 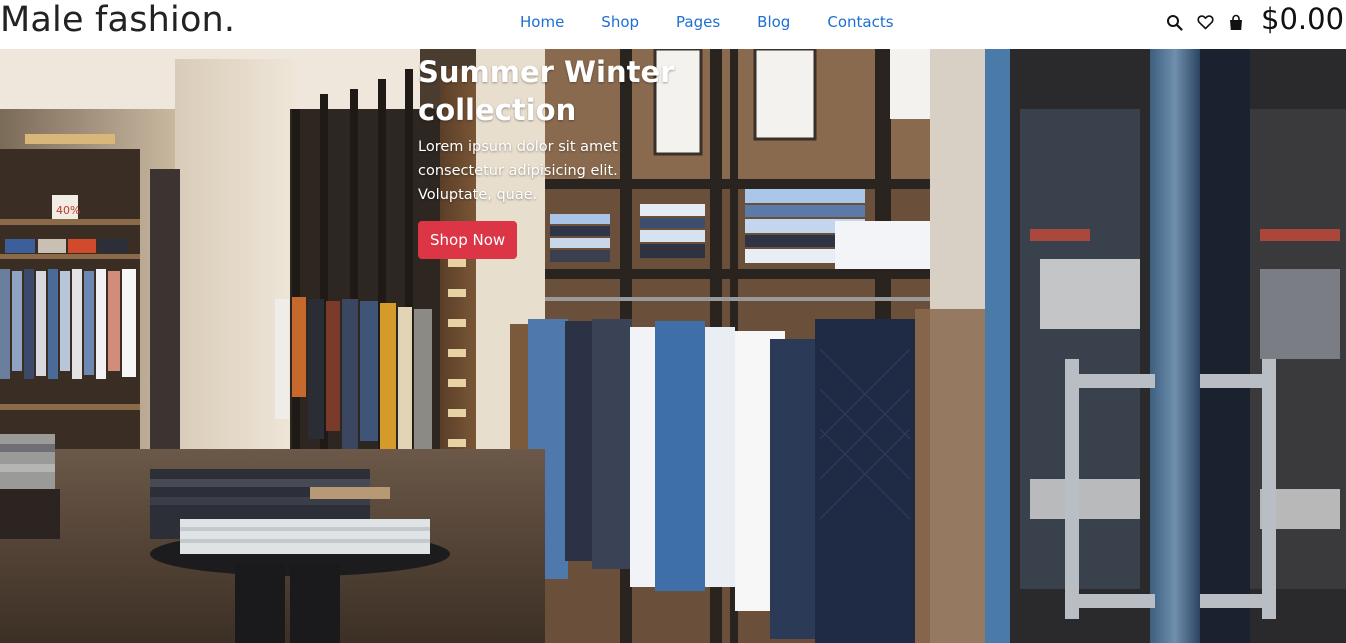 What do you see at coordinates (117, 20) in the screenshot?
I see `brand-logo: Male fashion.` at bounding box center [117, 20].